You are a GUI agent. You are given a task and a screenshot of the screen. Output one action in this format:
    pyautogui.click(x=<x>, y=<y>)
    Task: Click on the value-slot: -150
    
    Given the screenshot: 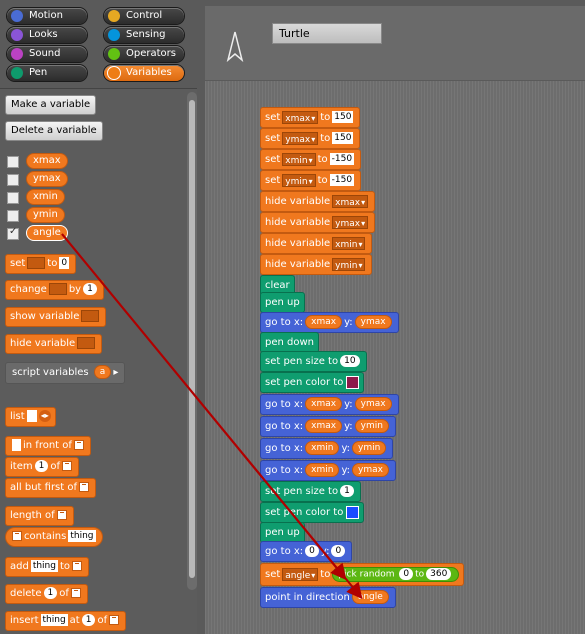 What is the action you would take?
    pyautogui.click(x=342, y=159)
    